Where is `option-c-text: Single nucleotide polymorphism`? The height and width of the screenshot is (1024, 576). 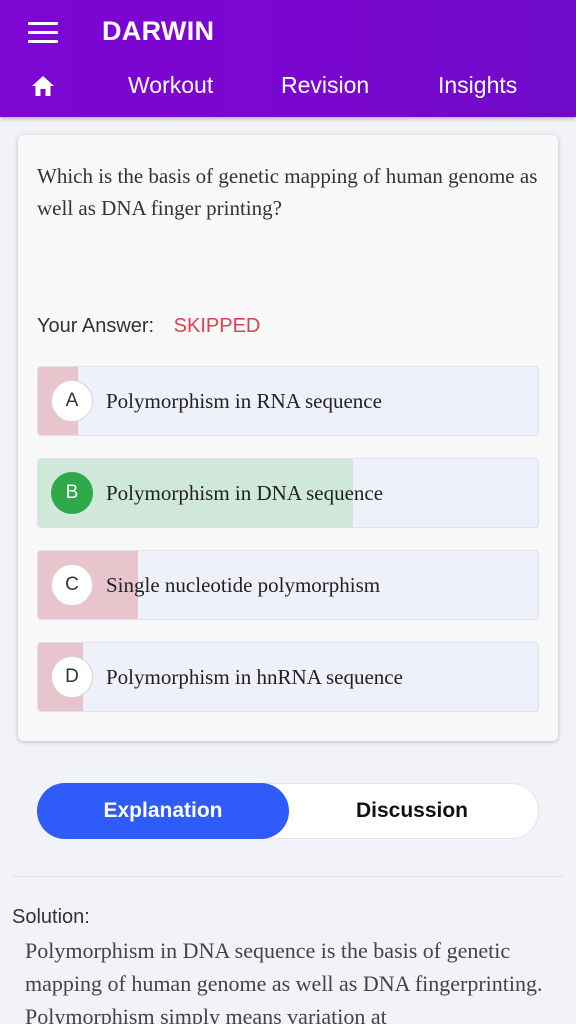 option-c-text: Single nucleotide polymorphism is located at coordinates (243, 585).